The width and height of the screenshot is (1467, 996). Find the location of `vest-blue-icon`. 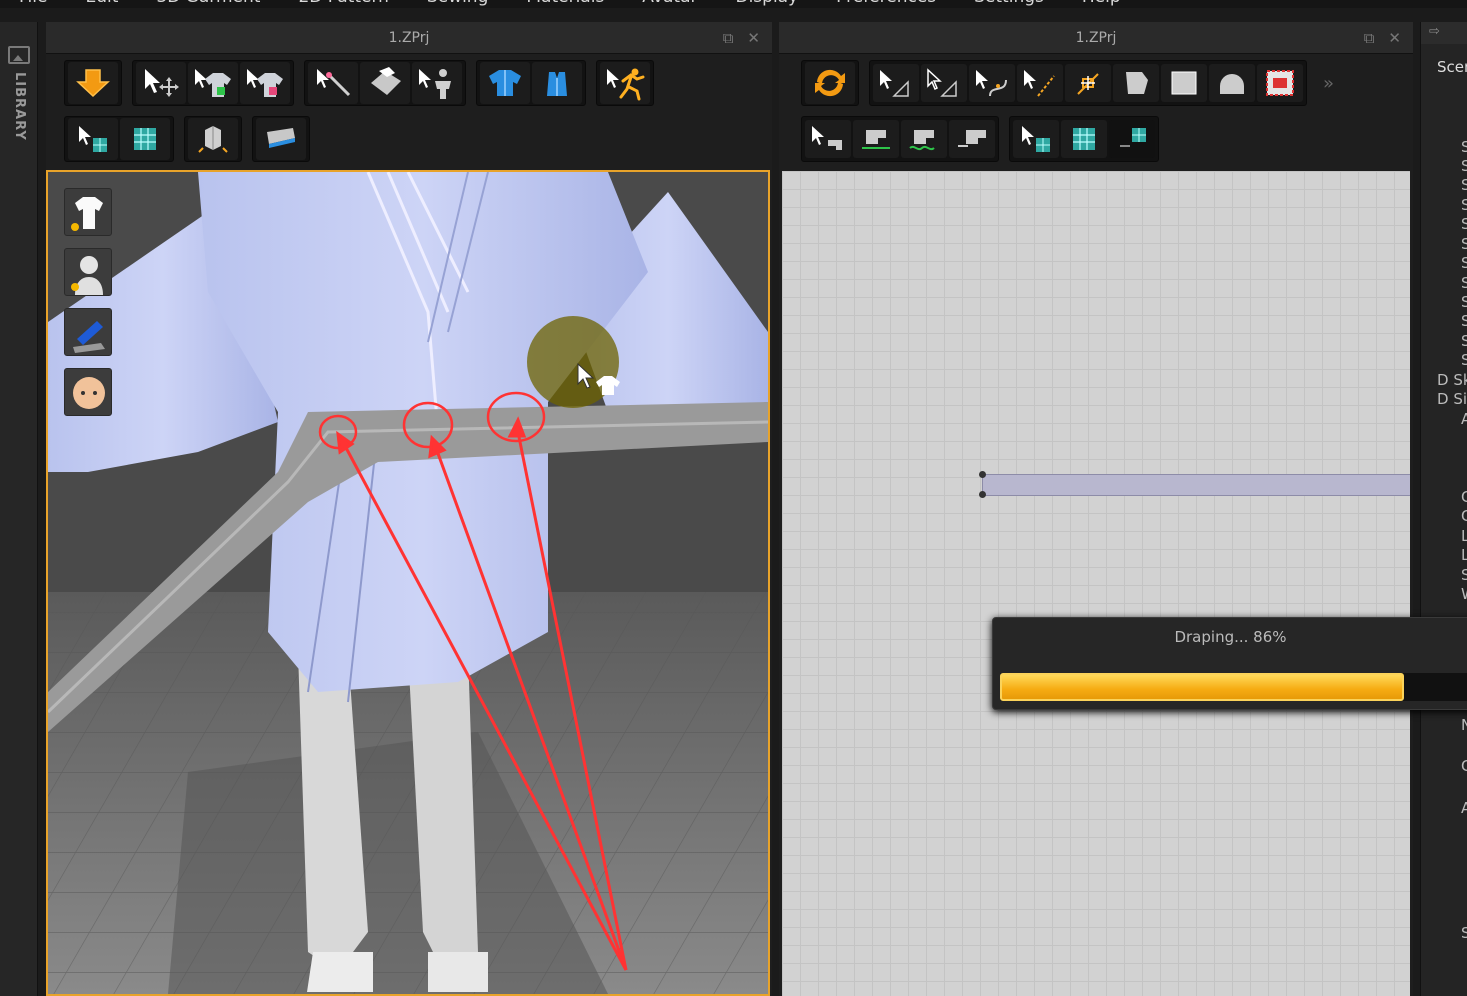

vest-blue-icon is located at coordinates (557, 83).